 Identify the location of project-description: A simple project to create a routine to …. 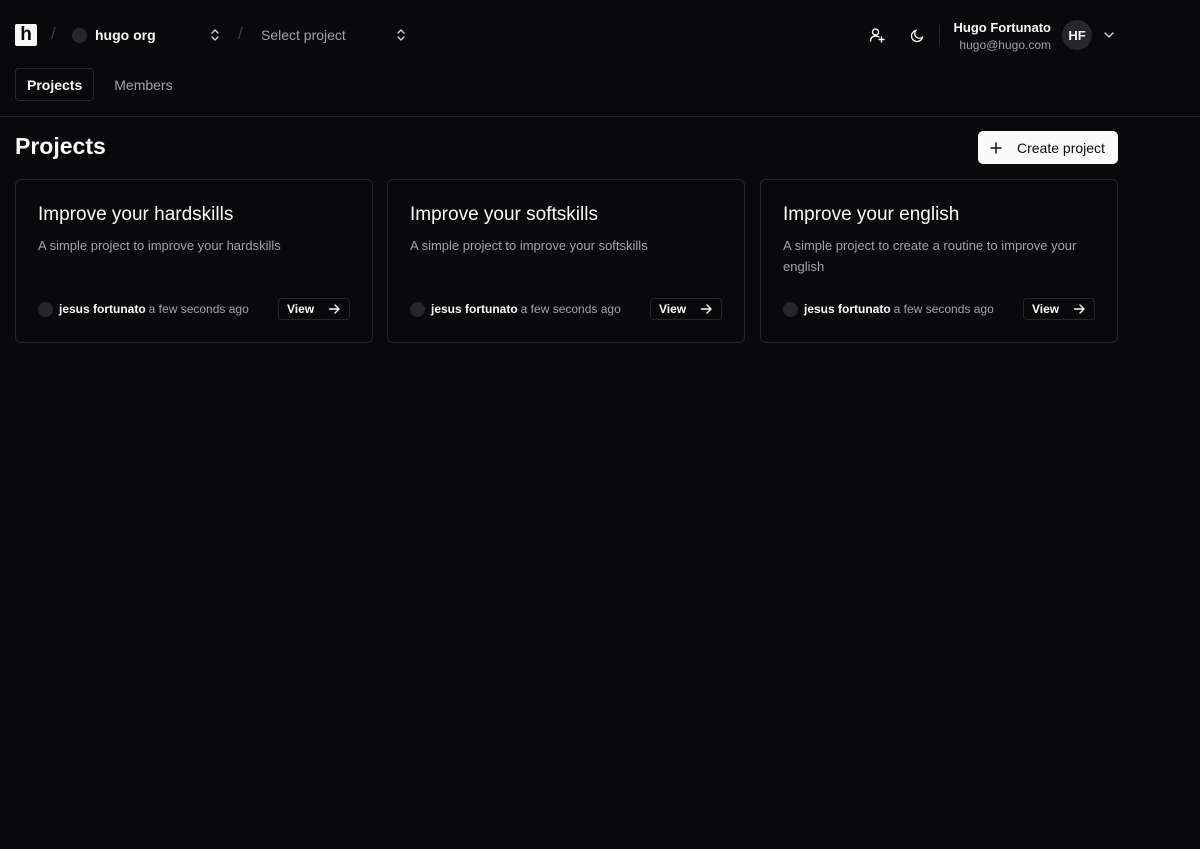
(930, 256).